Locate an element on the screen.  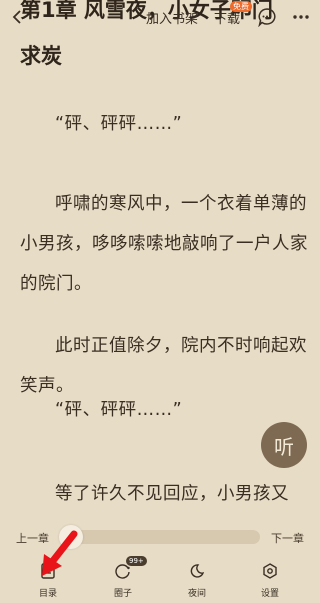
chapter-title-line2: 求炭 is located at coordinates (41, 56).